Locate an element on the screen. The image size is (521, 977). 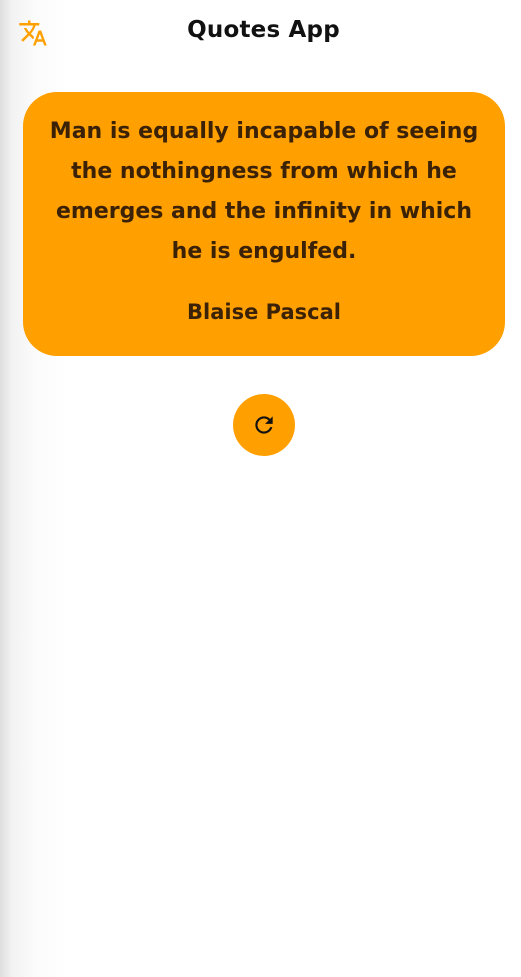
app-bar: Quotes App is located at coordinates (260, 34).